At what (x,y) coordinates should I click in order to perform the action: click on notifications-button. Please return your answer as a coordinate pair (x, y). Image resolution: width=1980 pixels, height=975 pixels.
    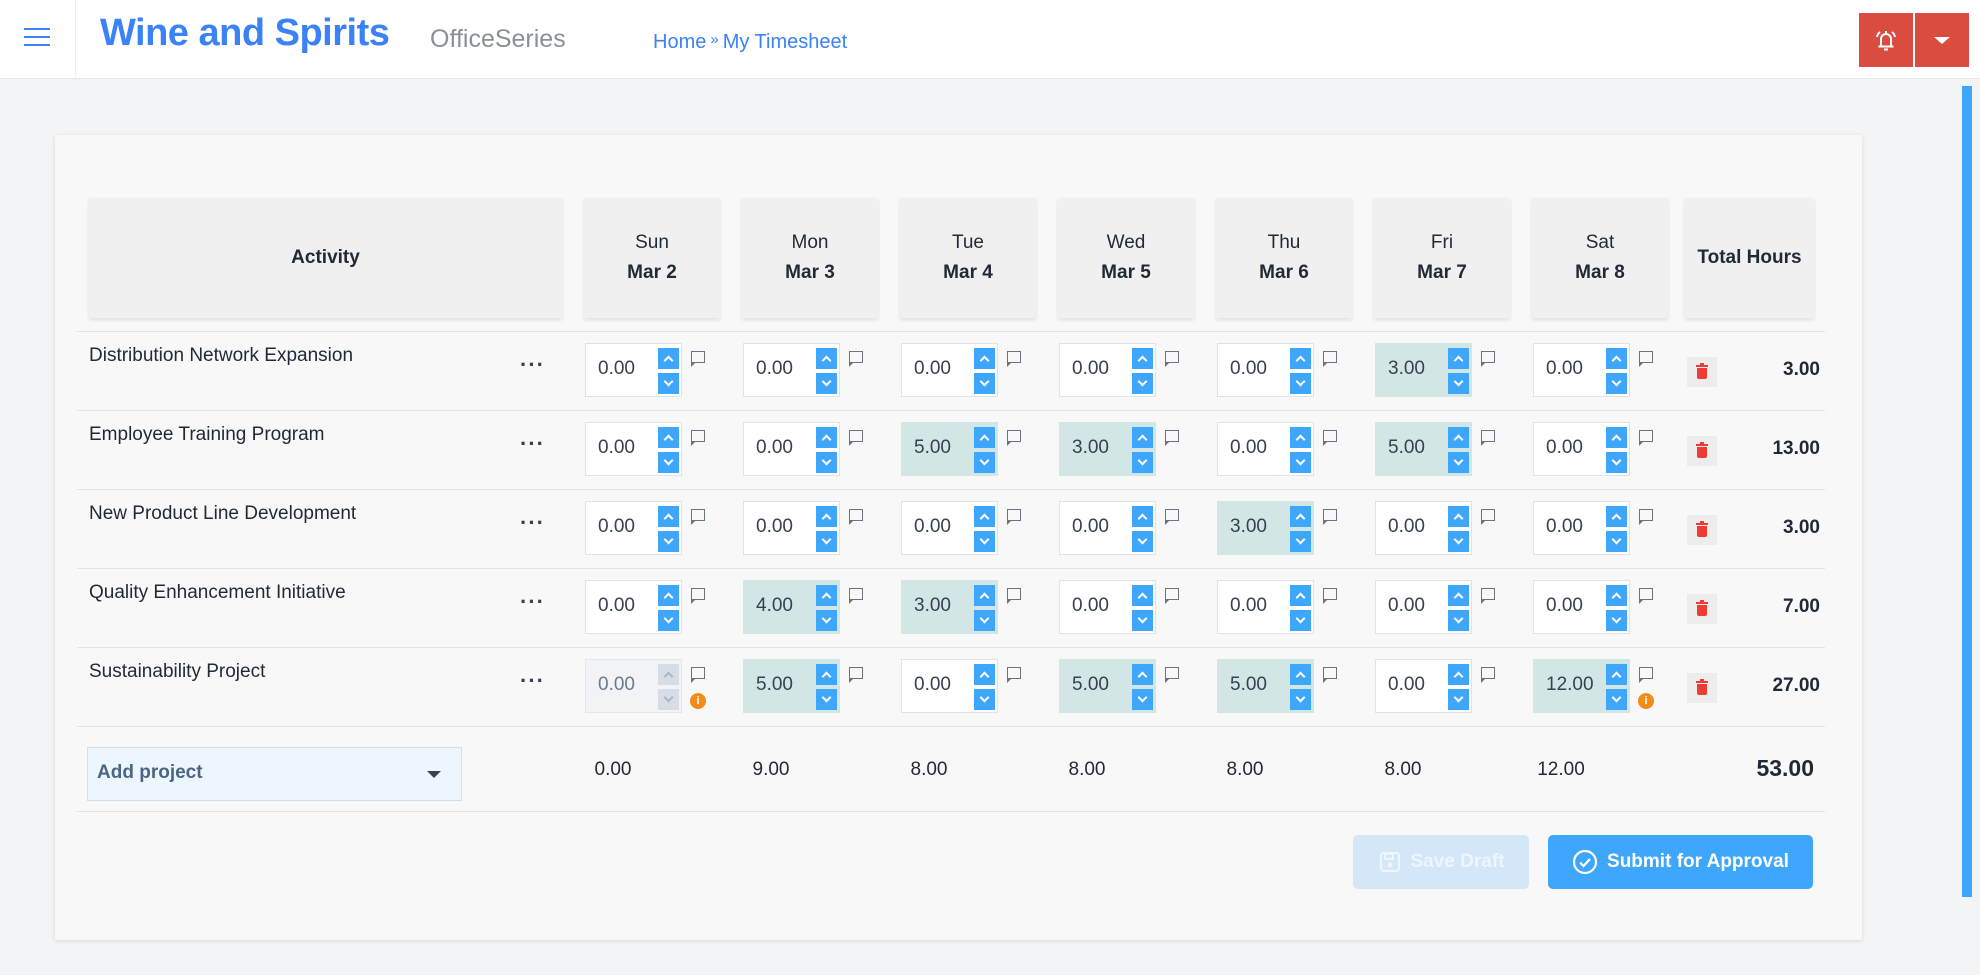
    Looking at the image, I should click on (1886, 40).